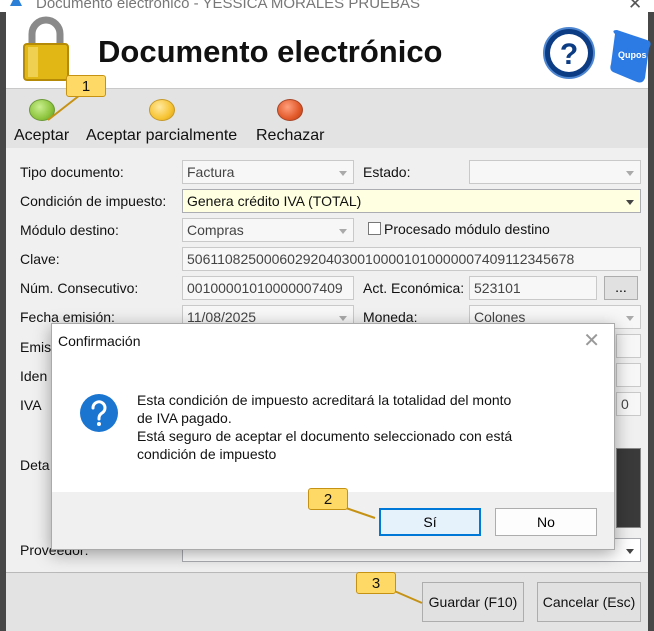 The image size is (654, 631). What do you see at coordinates (374, 228) in the screenshot?
I see `processed-checkbox` at bounding box center [374, 228].